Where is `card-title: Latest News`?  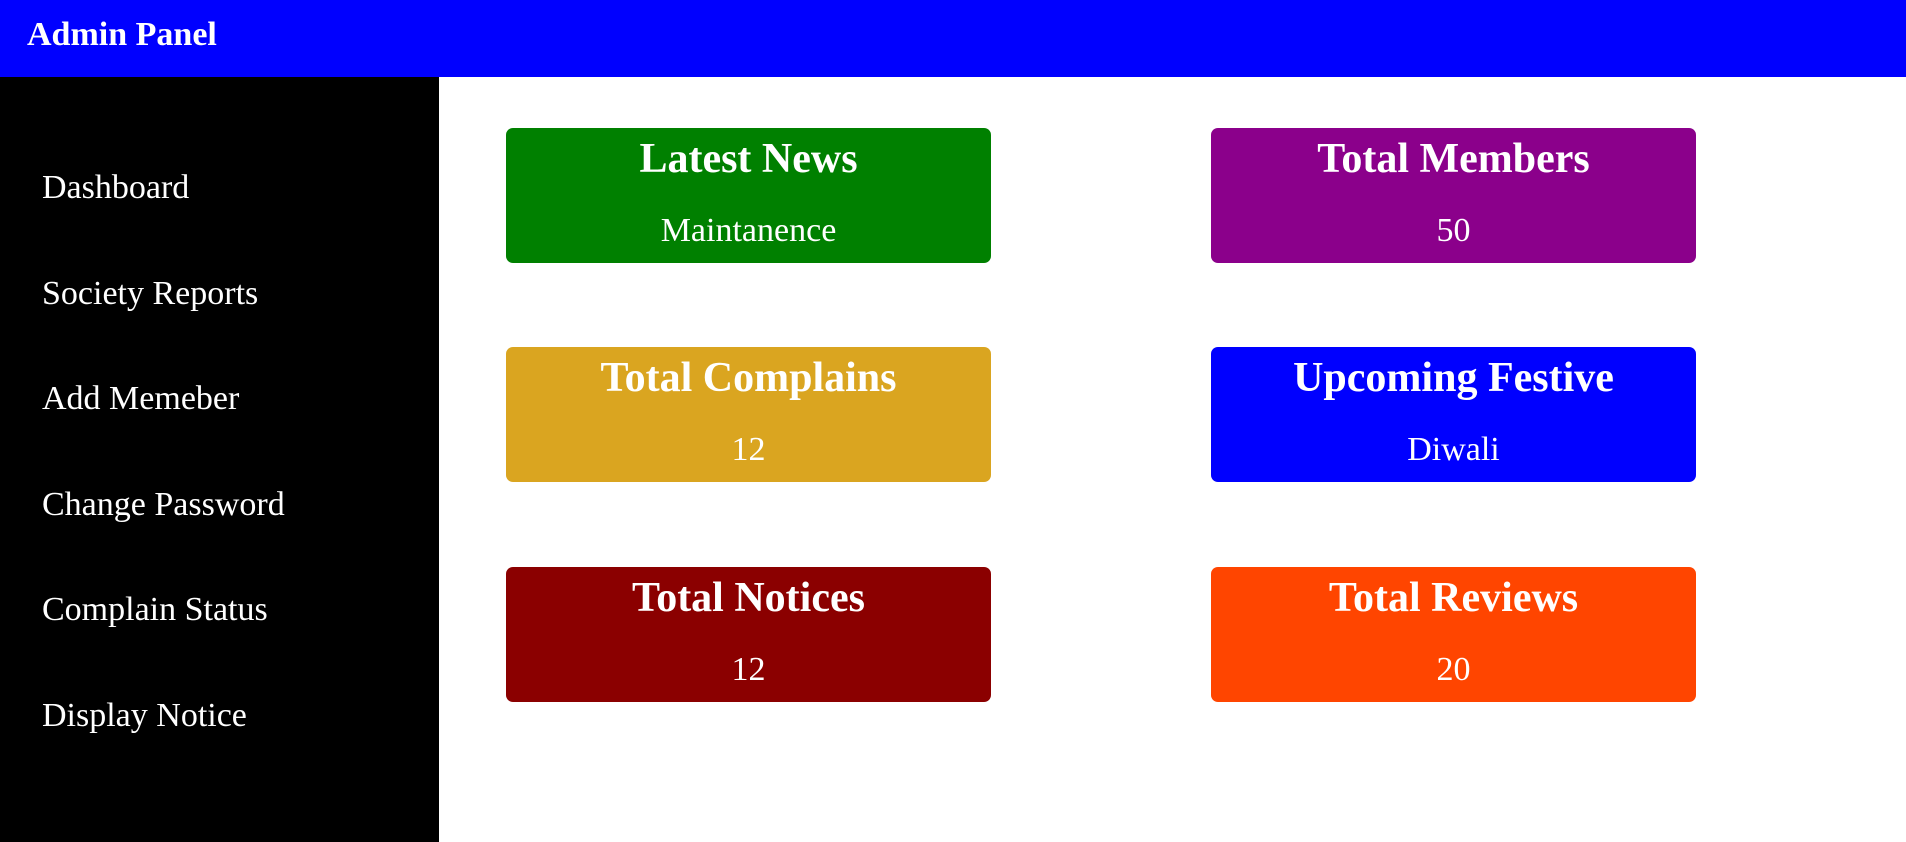 card-title: Latest News is located at coordinates (748, 159).